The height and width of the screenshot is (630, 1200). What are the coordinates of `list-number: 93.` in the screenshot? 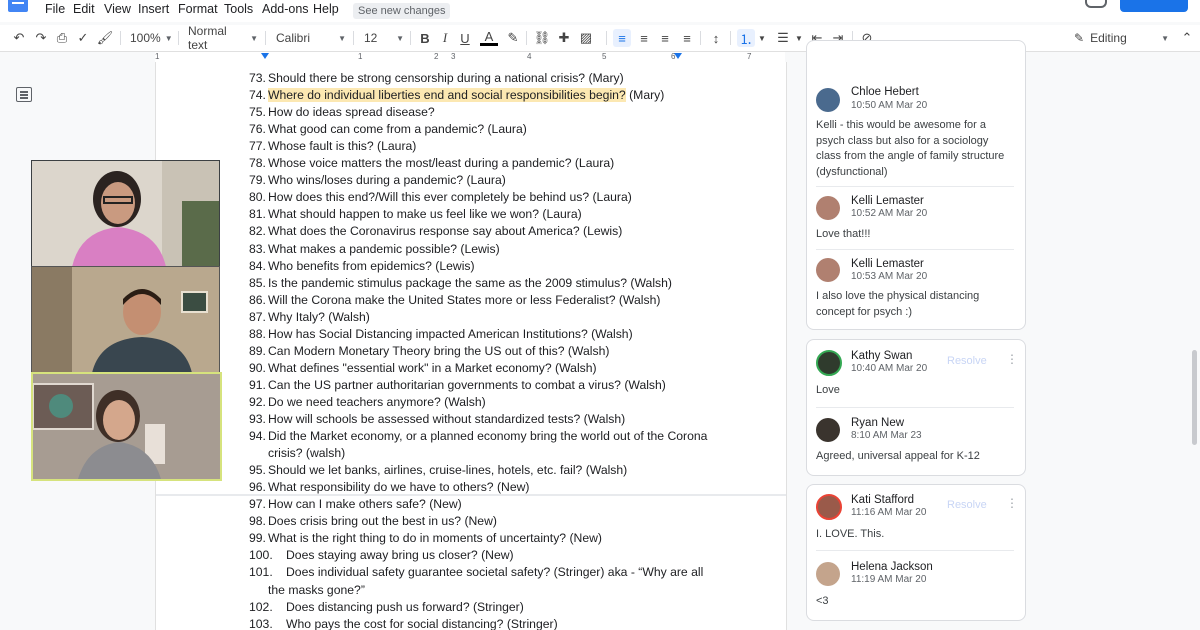 It's located at (257, 419).